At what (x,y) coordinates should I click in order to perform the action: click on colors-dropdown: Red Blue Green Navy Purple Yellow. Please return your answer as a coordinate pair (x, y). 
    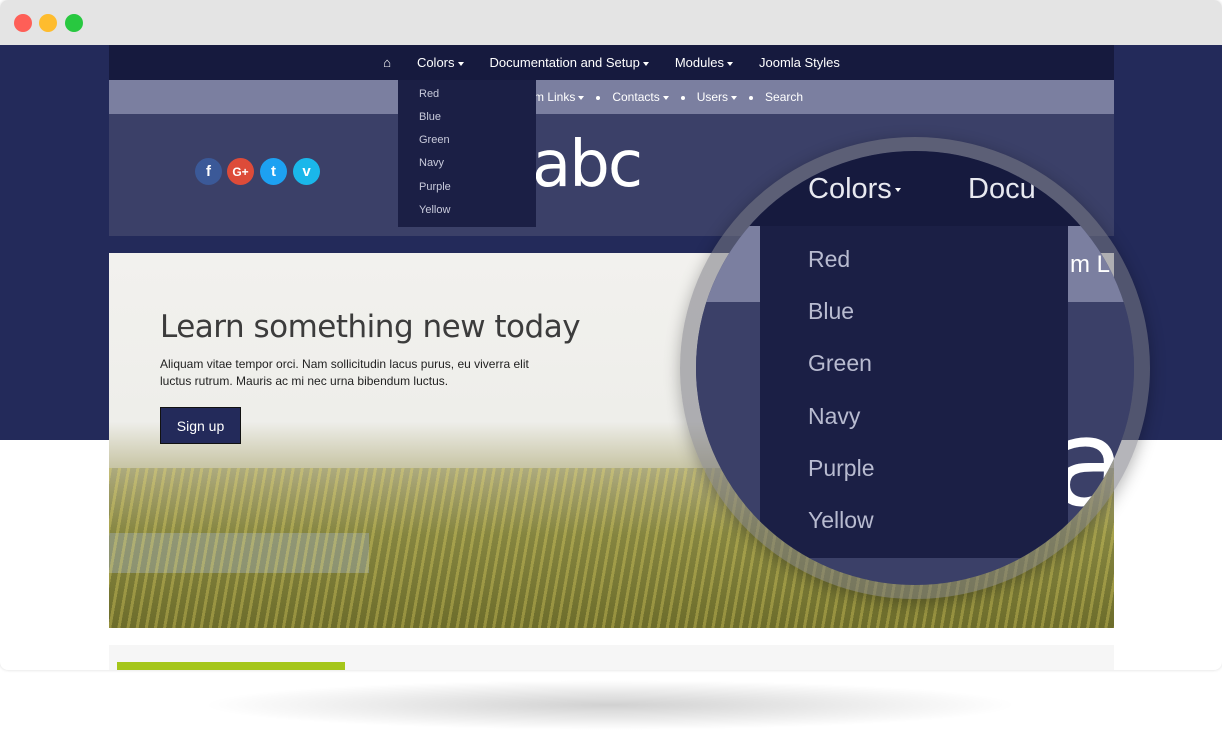
    Looking at the image, I should click on (467, 153).